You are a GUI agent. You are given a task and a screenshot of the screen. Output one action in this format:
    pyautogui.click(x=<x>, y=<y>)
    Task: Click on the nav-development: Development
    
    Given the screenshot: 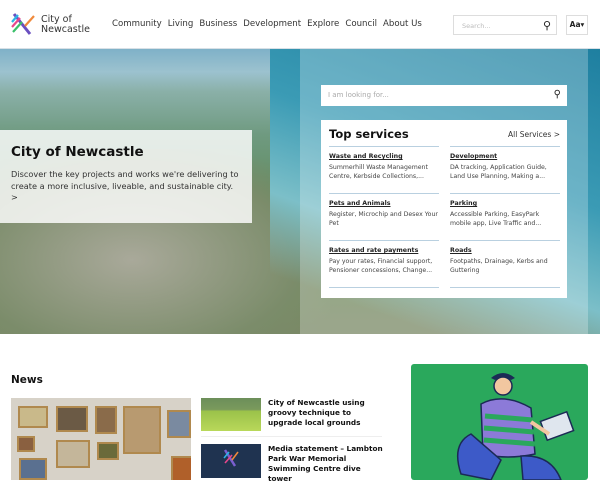 What is the action you would take?
    pyautogui.click(x=272, y=24)
    